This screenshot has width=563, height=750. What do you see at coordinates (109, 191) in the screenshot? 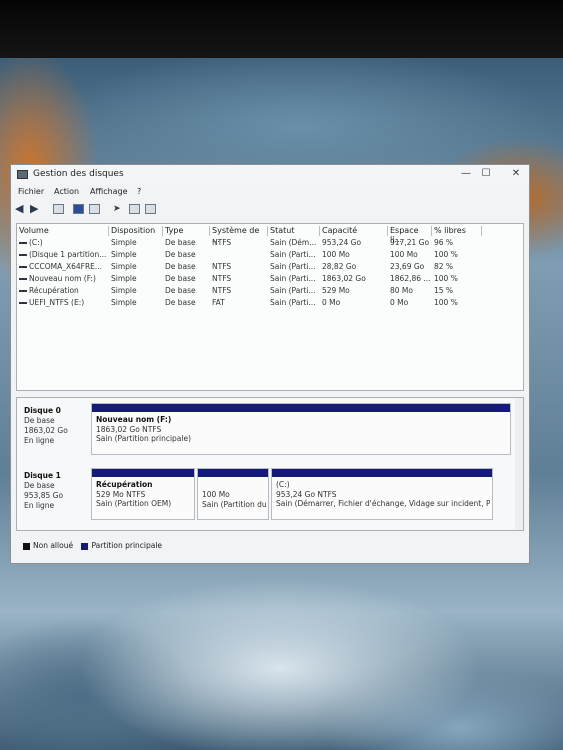
I see `menu-affichage: Affichage` at bounding box center [109, 191].